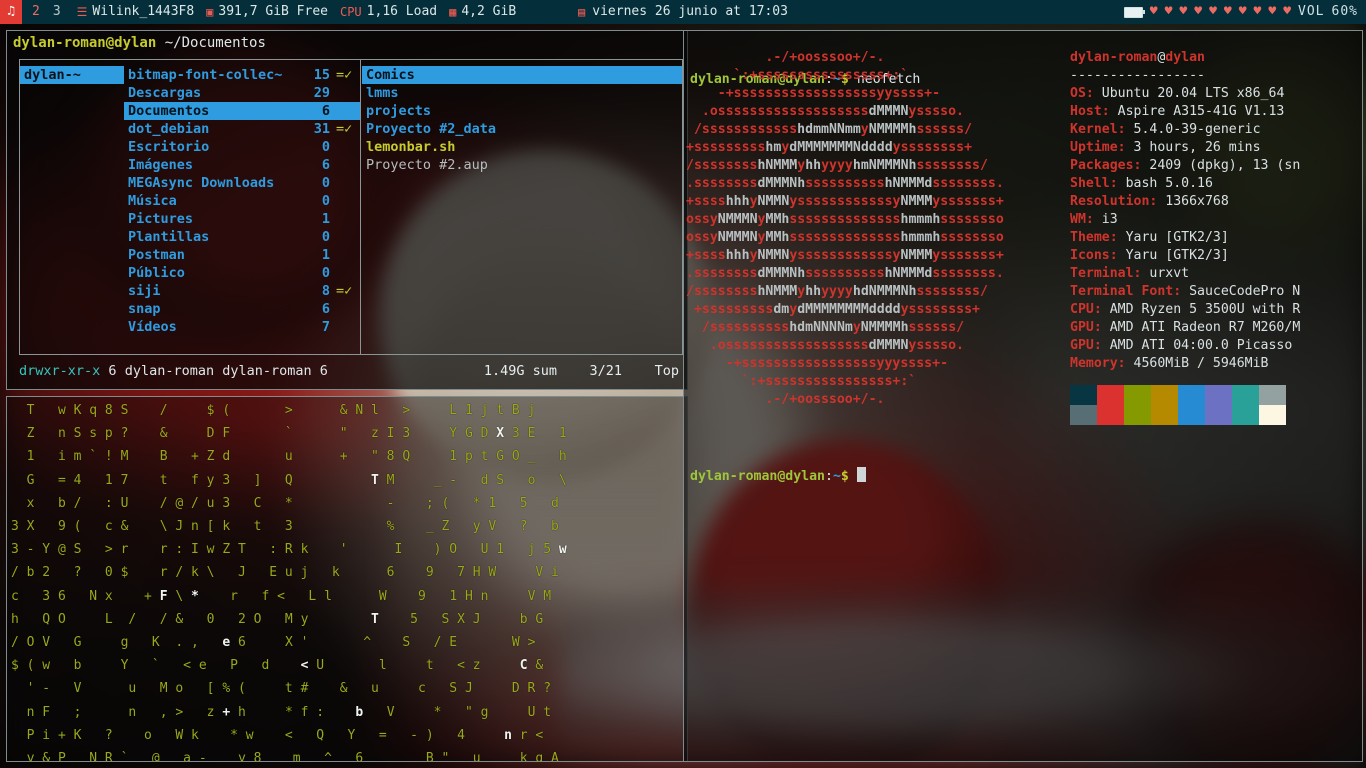 The image size is (1366, 768). I want to click on ranger-preview-item: Proyecto #2_data, so click(522, 129).